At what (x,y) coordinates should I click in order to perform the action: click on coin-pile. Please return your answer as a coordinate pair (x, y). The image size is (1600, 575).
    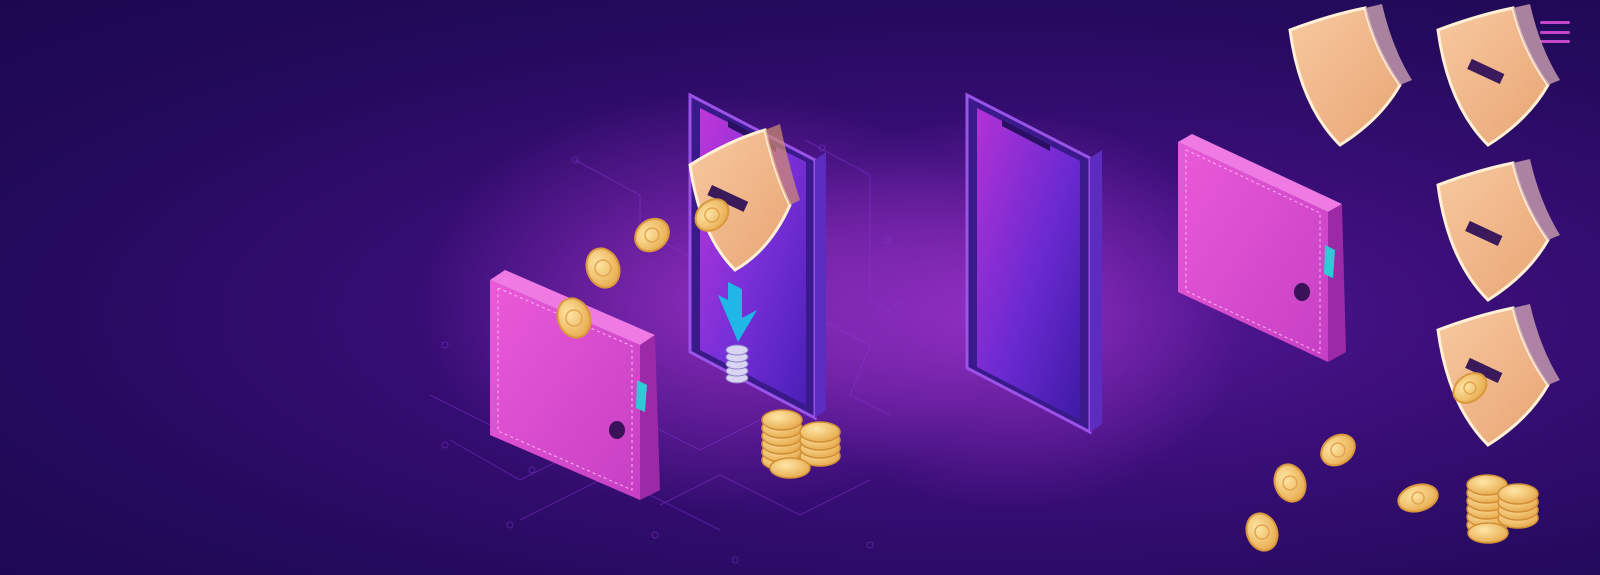
    Looking at the image, I should click on (1502, 509).